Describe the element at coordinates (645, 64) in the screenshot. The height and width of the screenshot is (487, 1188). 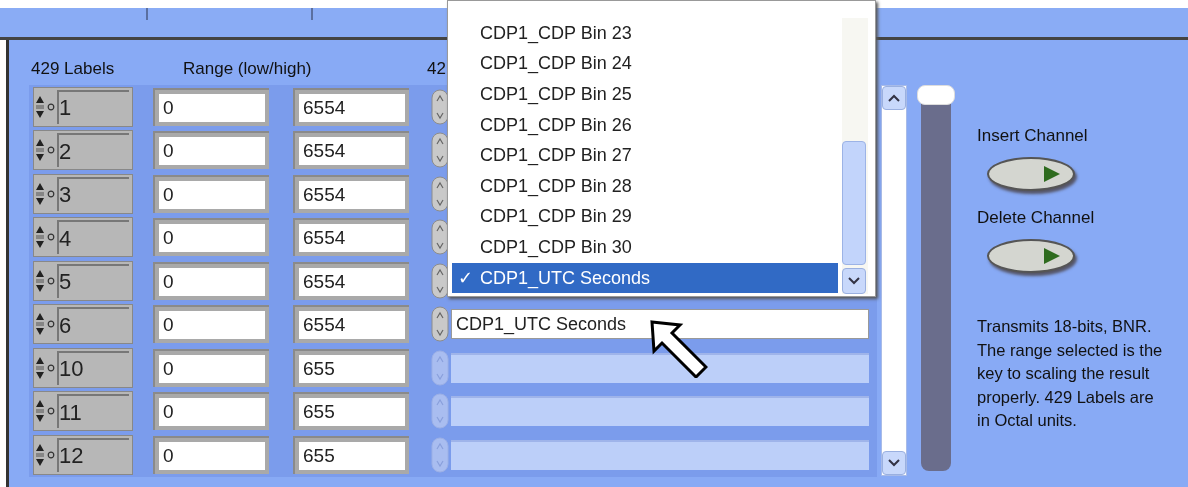
I see `menu-item: CDP1_CDP Bin 24` at that location.